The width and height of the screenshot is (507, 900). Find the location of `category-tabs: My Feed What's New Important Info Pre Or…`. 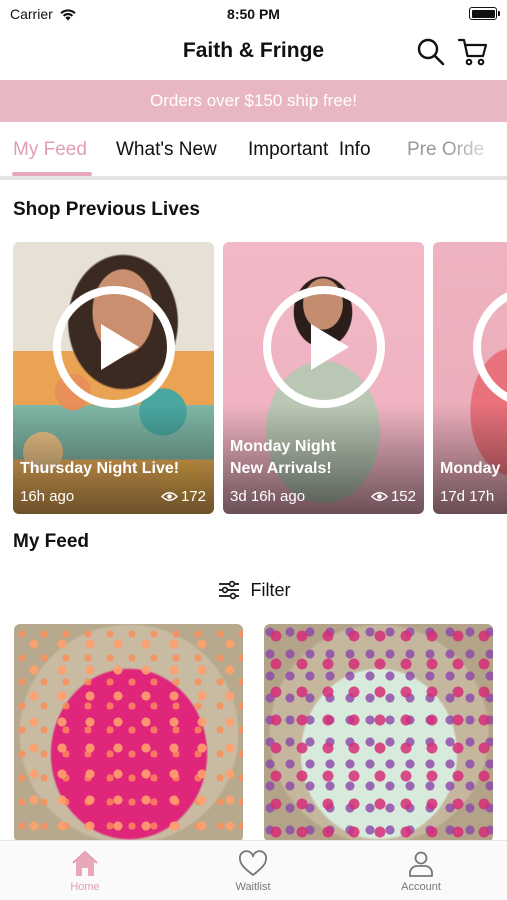

category-tabs: My Feed What's New Important Info Pre Or… is located at coordinates (253, 151).